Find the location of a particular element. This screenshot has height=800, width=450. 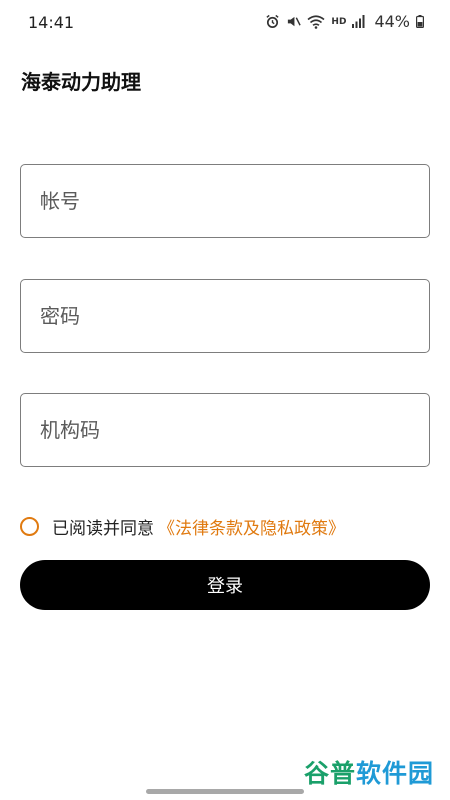

signal-icon is located at coordinates (359, 21).